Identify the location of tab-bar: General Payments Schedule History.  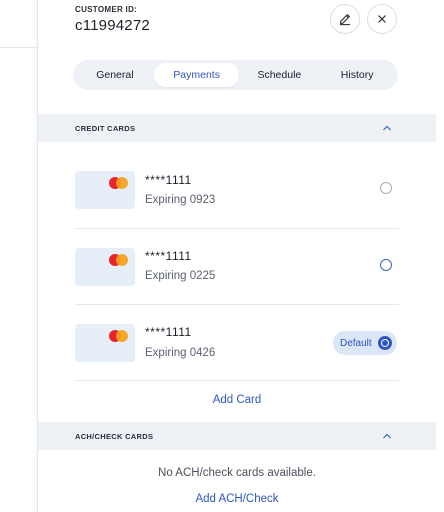
(235, 75).